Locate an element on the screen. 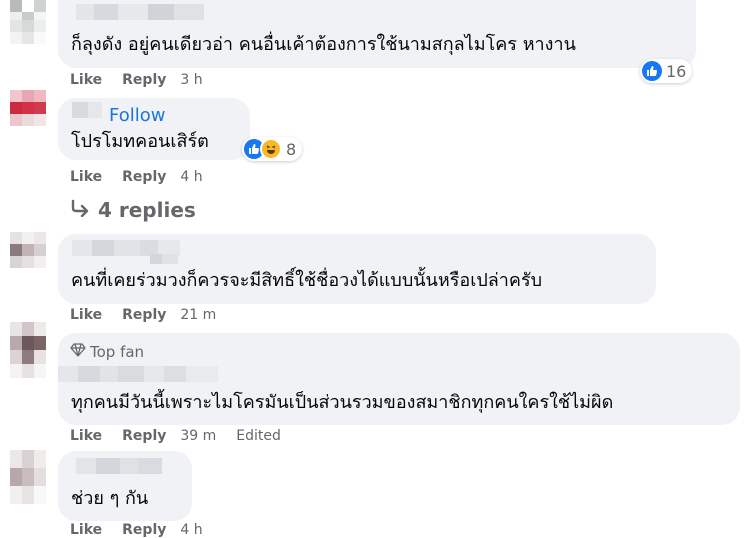 The image size is (754, 538). diamond-icon is located at coordinates (78, 352).